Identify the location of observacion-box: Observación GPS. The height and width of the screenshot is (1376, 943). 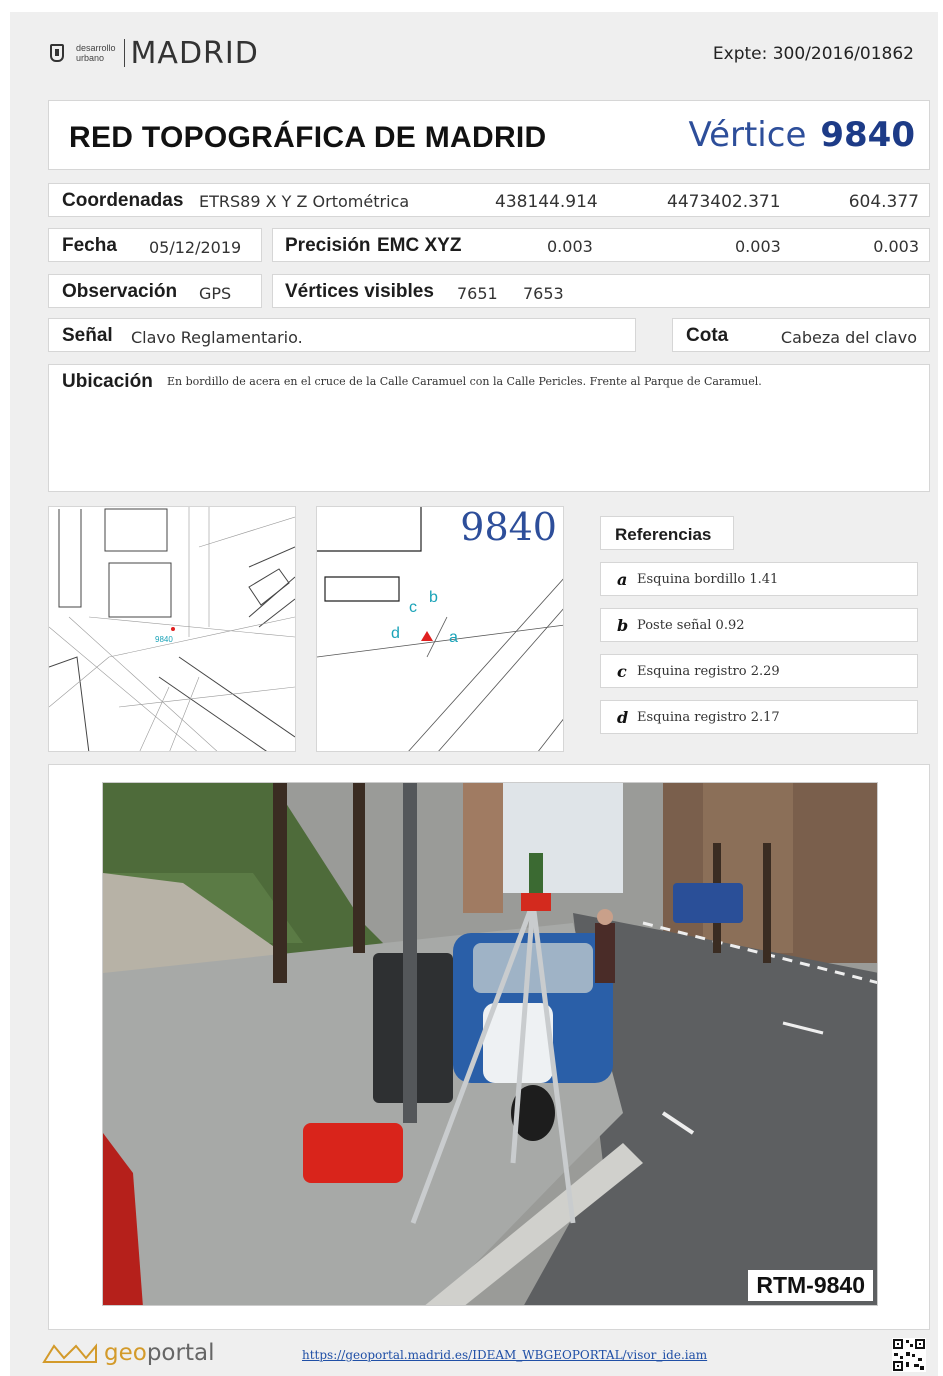
(155, 291).